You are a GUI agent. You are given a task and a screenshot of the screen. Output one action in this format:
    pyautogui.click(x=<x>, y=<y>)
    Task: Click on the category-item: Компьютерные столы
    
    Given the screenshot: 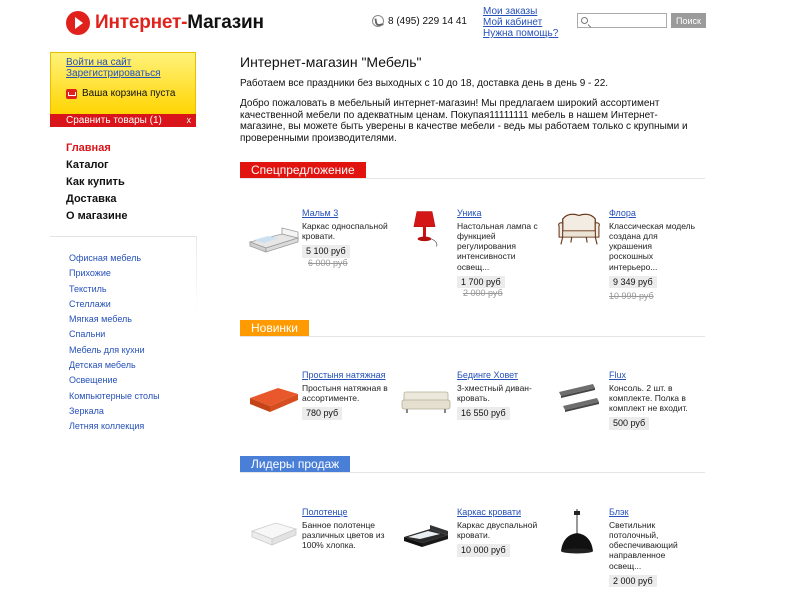 What is the action you would take?
    pyautogui.click(x=114, y=396)
    